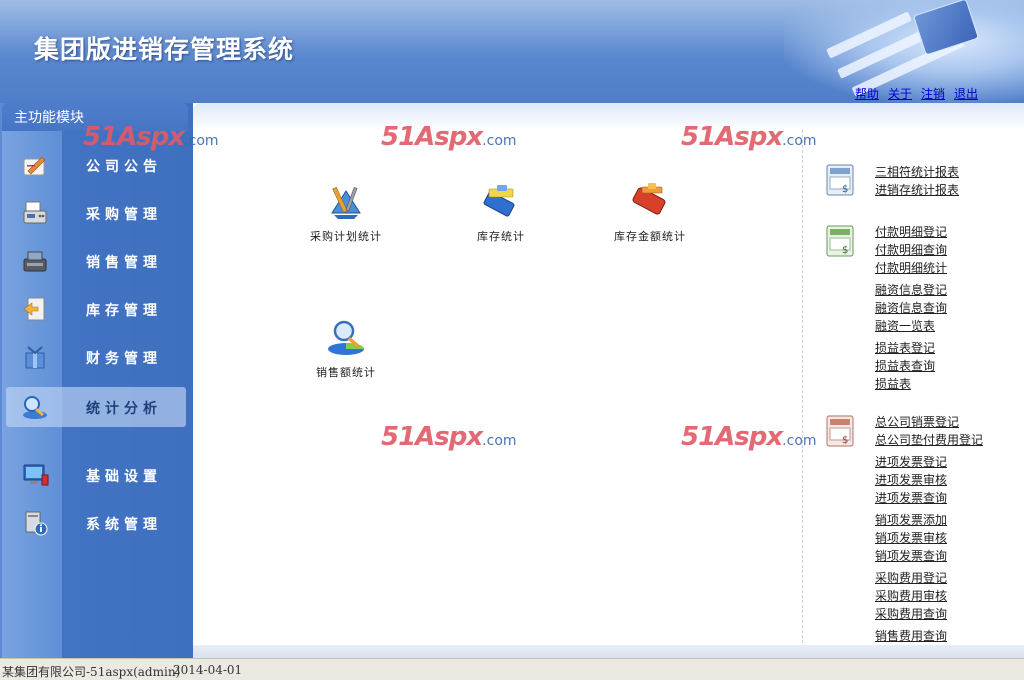 Image resolution: width=1024 pixels, height=680 pixels. Describe the element at coordinates (124, 477) in the screenshot. I see `sidebar-item-label: 基础设置` at that location.